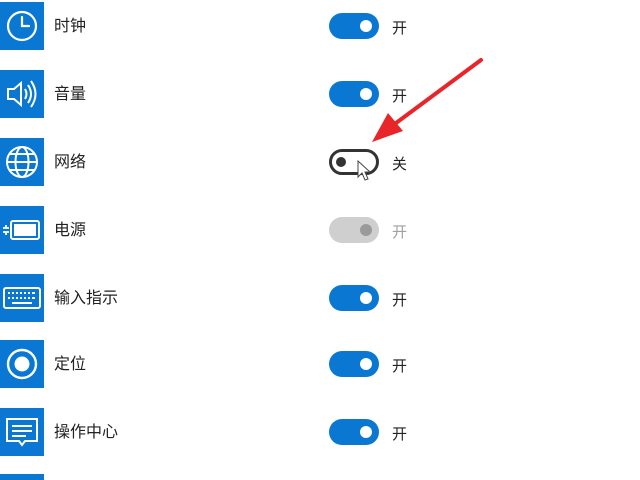  I want to click on setting-row-action-center: 操作中心 开, so click(320, 432).